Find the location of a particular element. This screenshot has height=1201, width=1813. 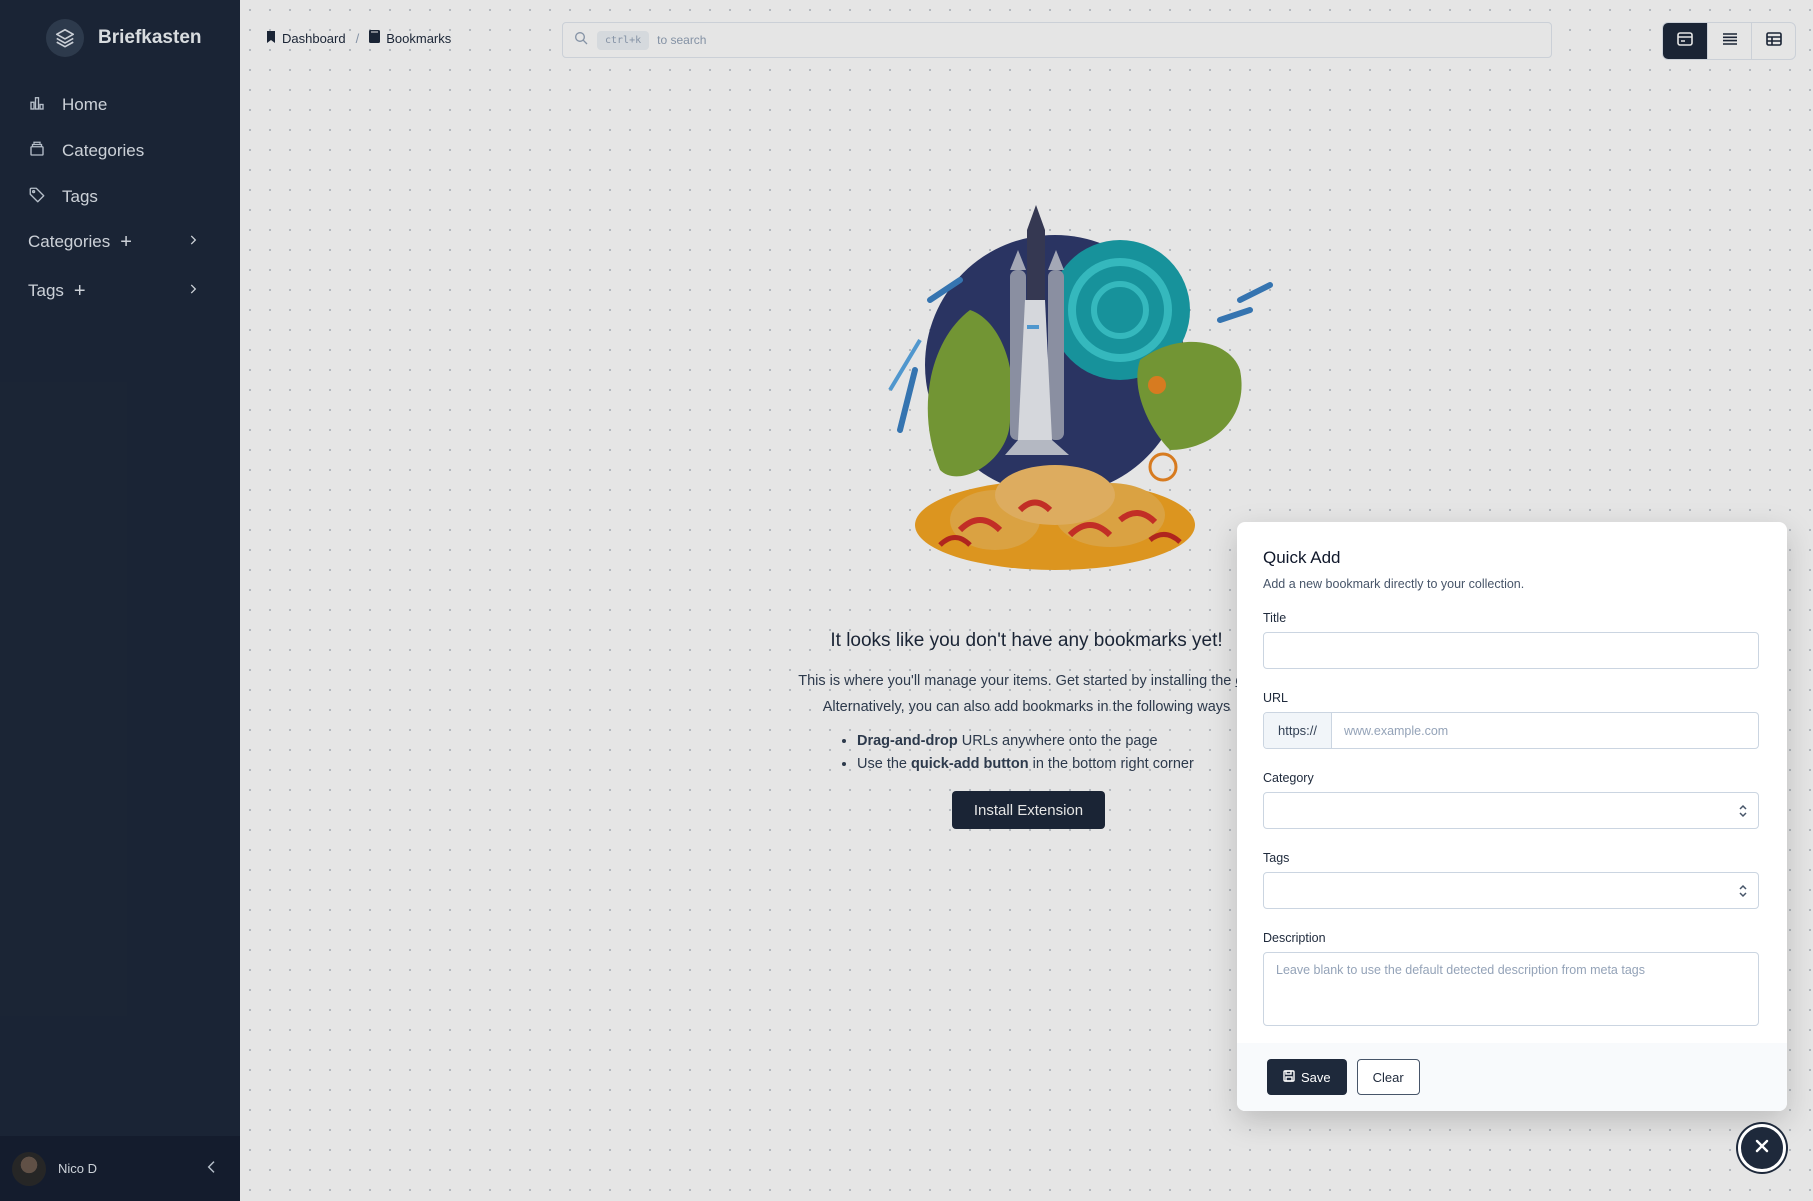

url-field: www.example.com is located at coordinates (1545, 730).